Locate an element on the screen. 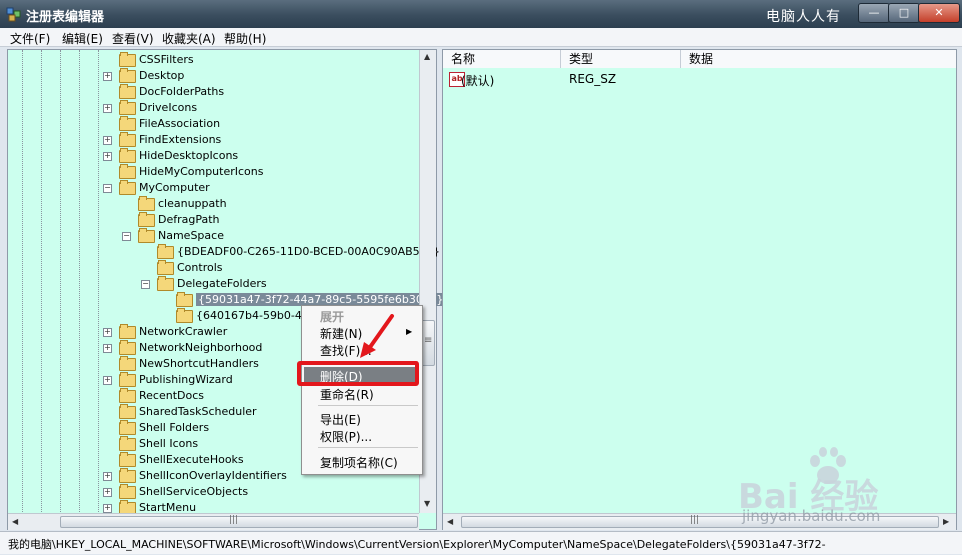 The width and height of the screenshot is (962, 555). window-title: 注册表编辑器 is located at coordinates (65, 17).